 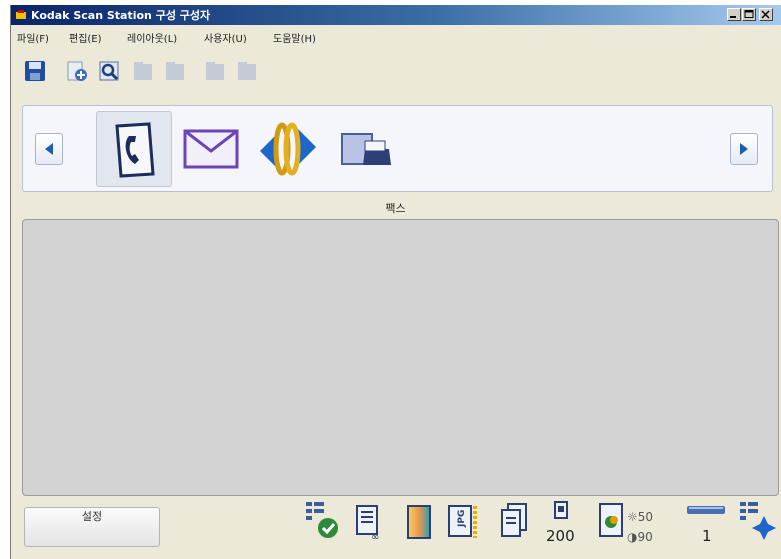 I want to click on destination-network, so click(x=288, y=149).